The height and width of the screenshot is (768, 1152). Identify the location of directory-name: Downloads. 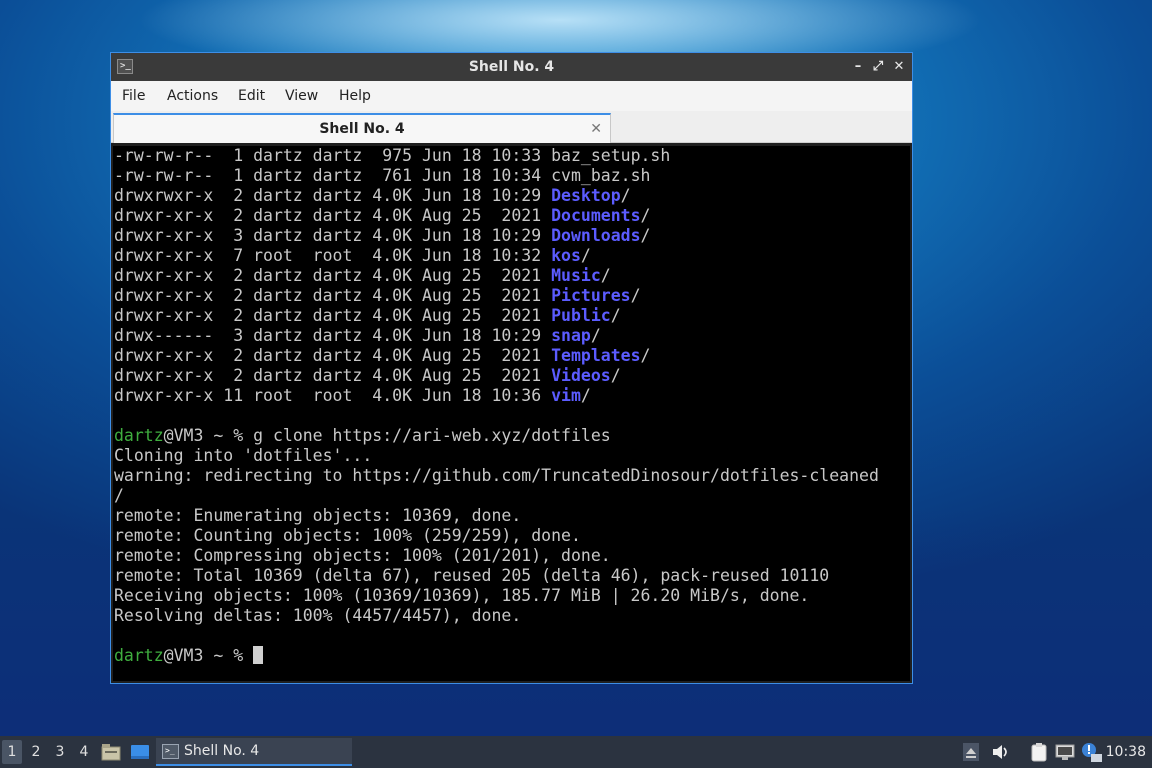
(596, 235).